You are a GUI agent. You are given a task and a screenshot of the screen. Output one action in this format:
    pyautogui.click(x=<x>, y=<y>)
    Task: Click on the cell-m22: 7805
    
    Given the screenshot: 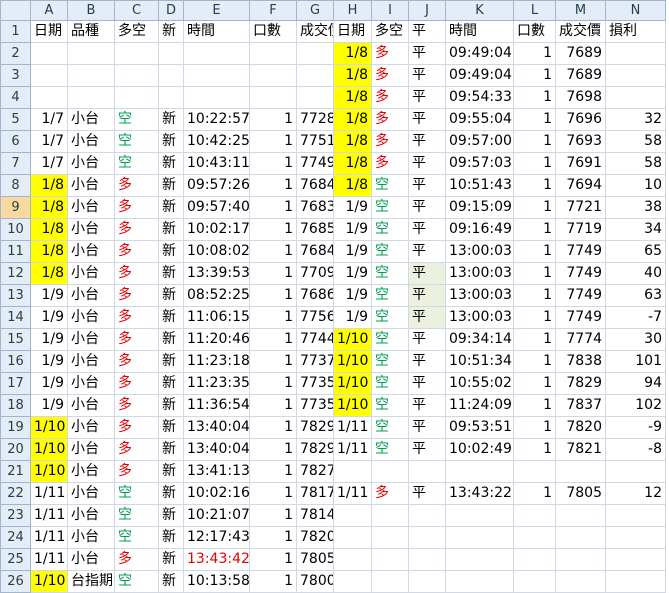 What is the action you would take?
    pyautogui.click(x=580, y=493)
    